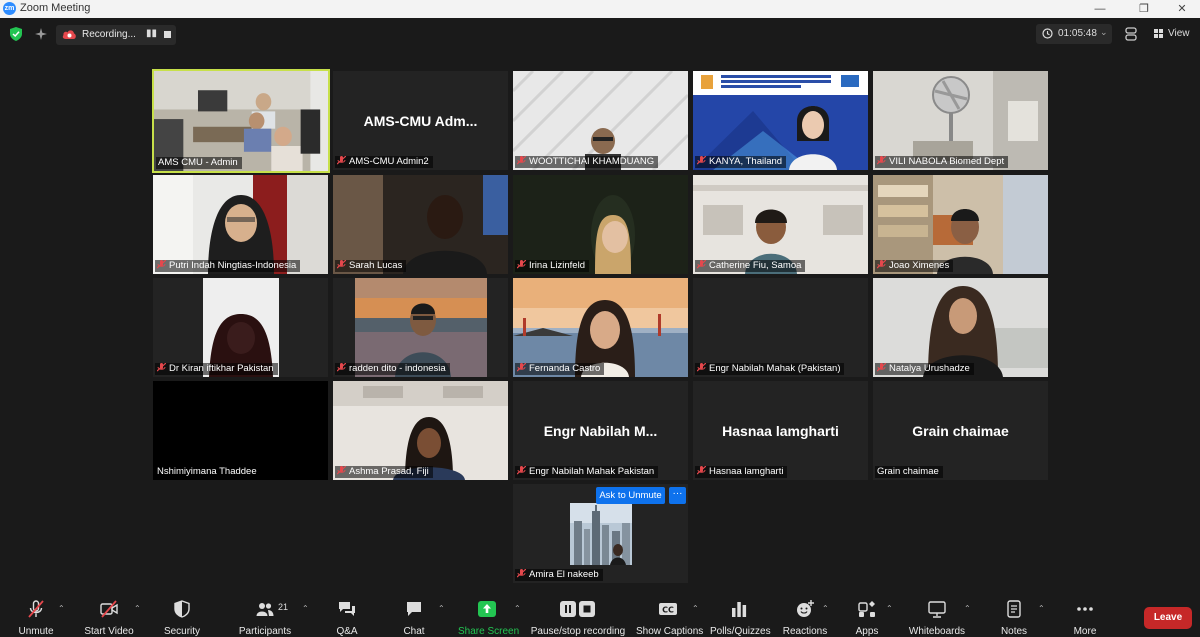 The image size is (1200, 637). What do you see at coordinates (578, 618) in the screenshot?
I see `pause-stop-recording-button: Pause/stop recording` at bounding box center [578, 618].